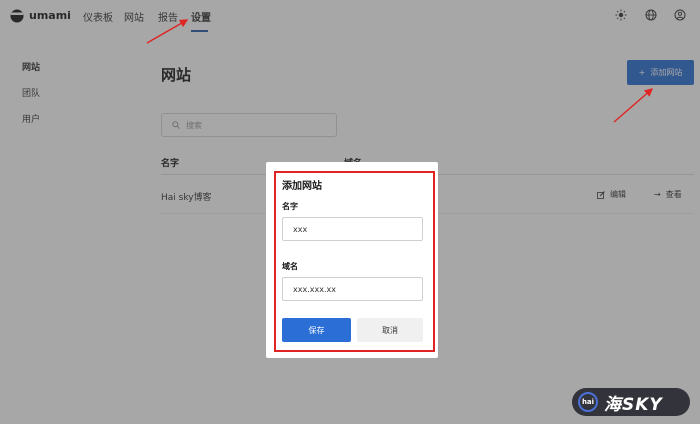  Describe the element at coordinates (302, 186) in the screenshot. I see `dialog-title: 添加网站` at that location.